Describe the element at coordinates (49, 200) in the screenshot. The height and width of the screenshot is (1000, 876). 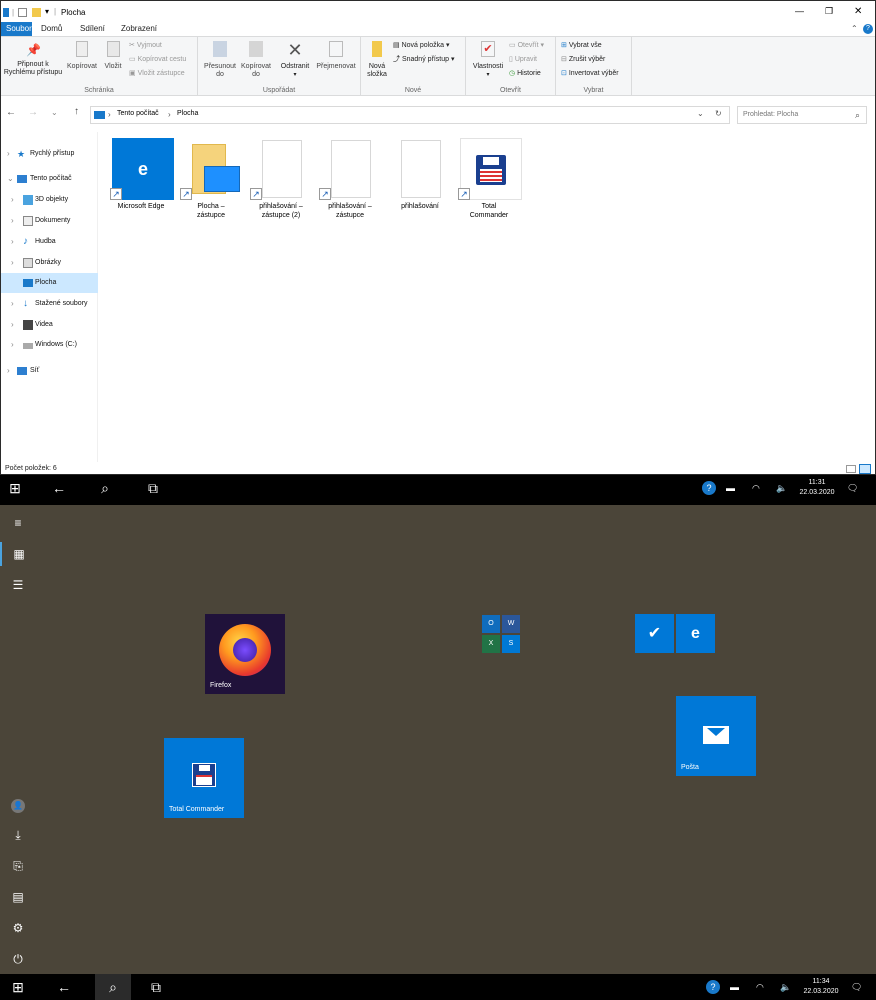
I see `nav-item-3d-objects: › 3D objekty` at that location.